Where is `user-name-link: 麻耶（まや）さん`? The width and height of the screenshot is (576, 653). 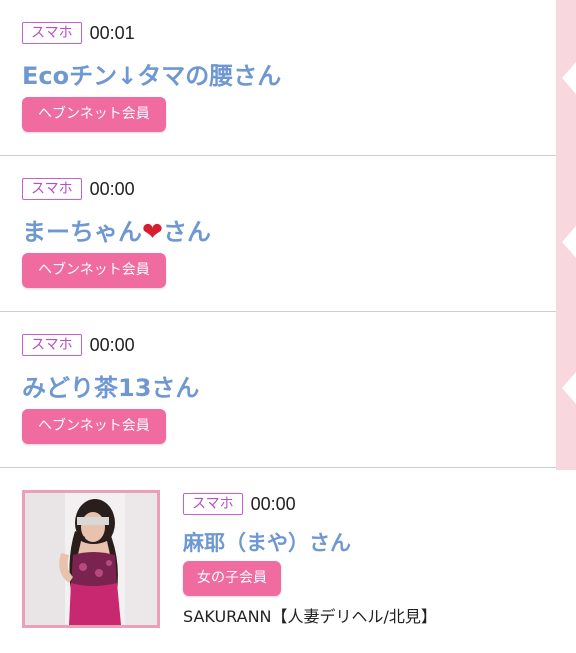
user-name-link: 麻耶（まや）さん is located at coordinates (267, 542).